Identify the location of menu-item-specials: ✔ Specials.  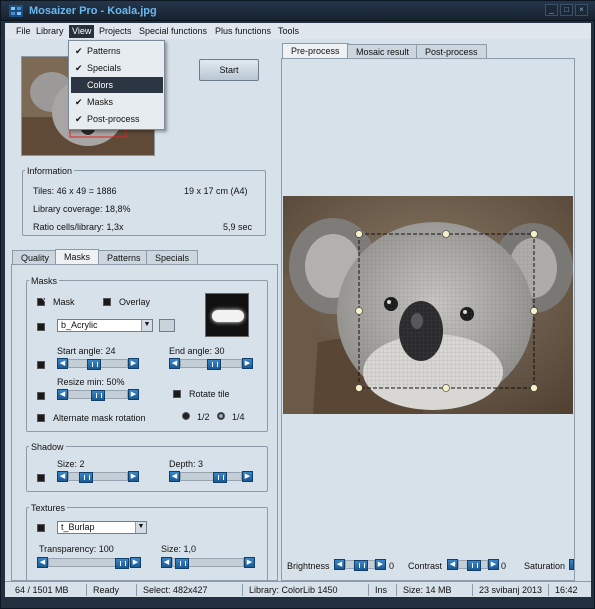
(117, 68).